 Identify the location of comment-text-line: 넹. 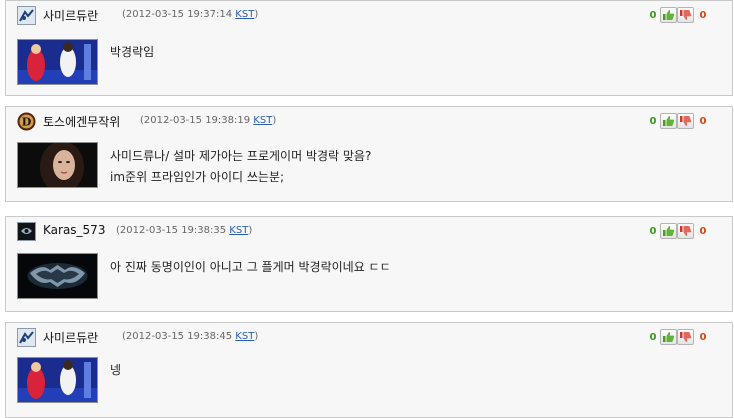
(116, 370).